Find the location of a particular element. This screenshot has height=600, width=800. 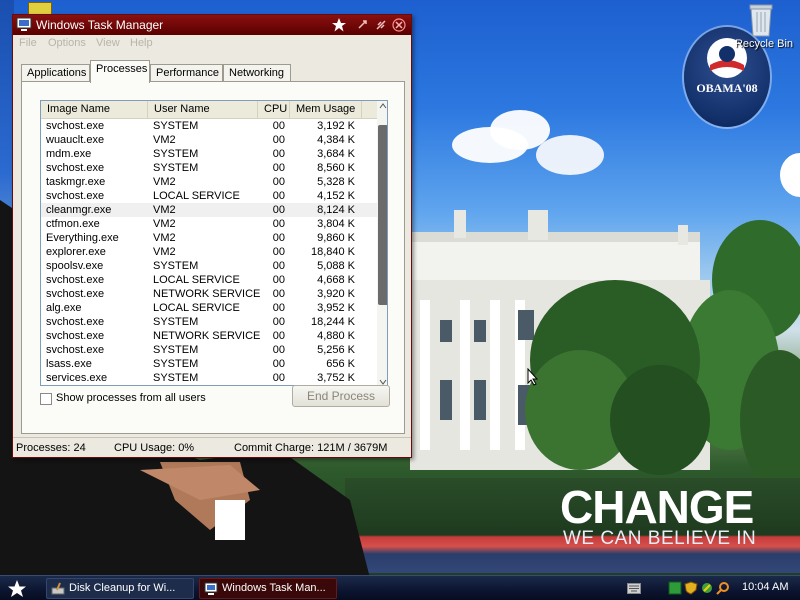

process-row: Everything.exe VM2 00 9,860 K is located at coordinates (209, 238).